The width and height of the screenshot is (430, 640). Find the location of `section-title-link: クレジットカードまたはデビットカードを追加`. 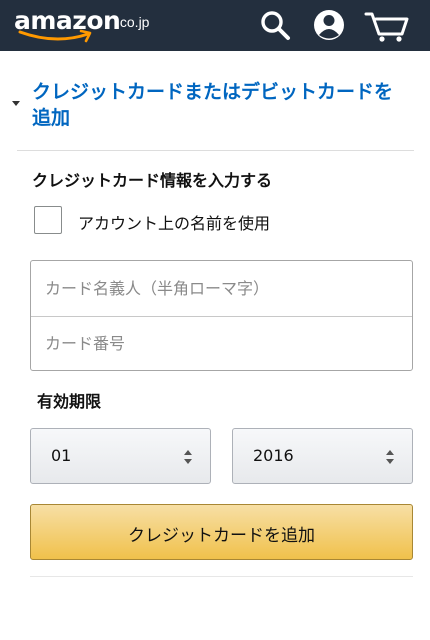

section-title-link: クレジットカードまたはデビットカードを追加 is located at coordinates (217, 105).